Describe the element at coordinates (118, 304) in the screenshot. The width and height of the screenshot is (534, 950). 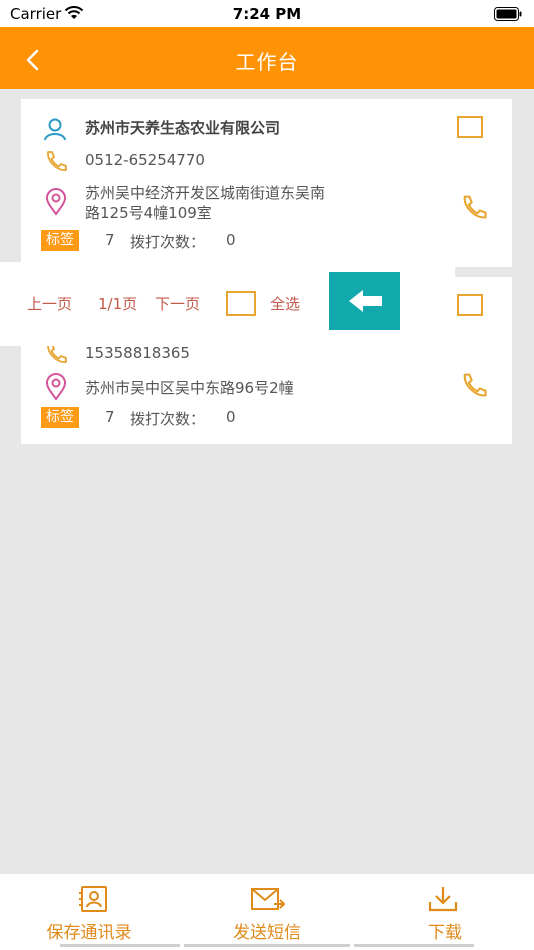
I see `page-indicator: 1/1页` at that location.